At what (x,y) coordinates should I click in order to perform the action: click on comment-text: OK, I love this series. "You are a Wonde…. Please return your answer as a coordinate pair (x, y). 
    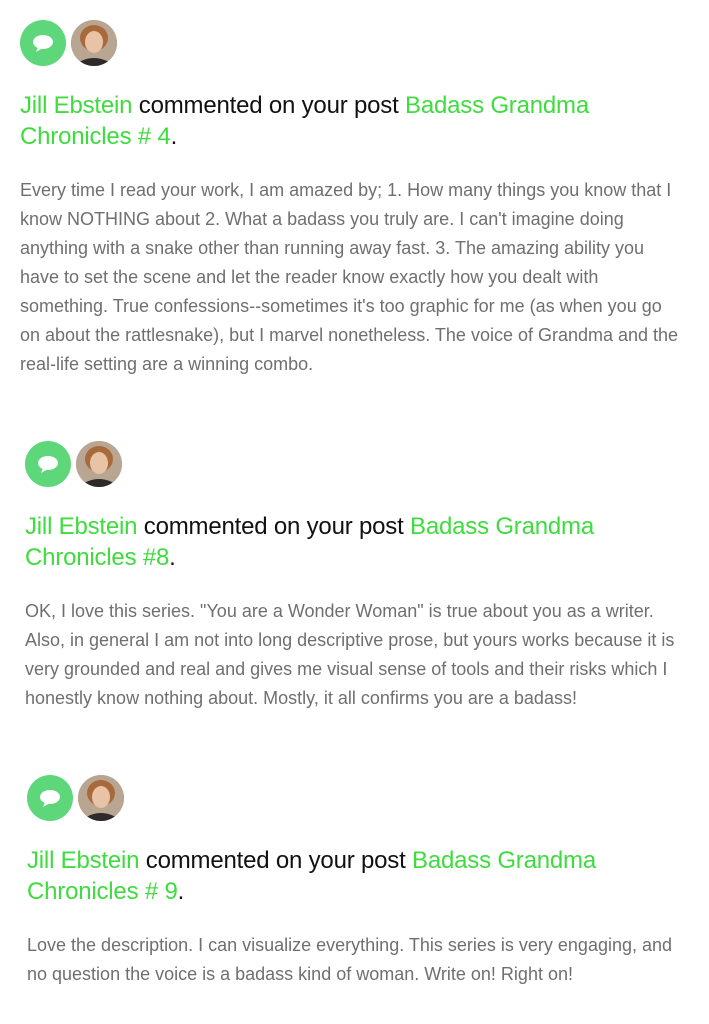
    Looking at the image, I should click on (350, 654).